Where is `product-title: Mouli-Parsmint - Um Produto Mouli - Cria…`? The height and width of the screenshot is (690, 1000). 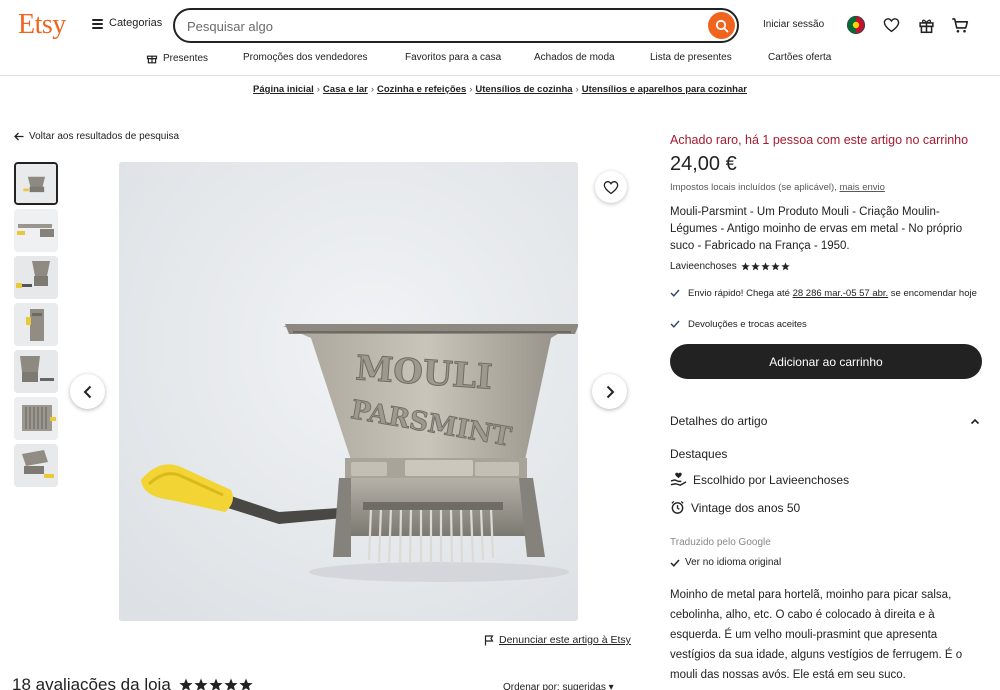
product-title: Mouli-Parsmint - Um Produto Mouli - Cria… is located at coordinates (816, 229).